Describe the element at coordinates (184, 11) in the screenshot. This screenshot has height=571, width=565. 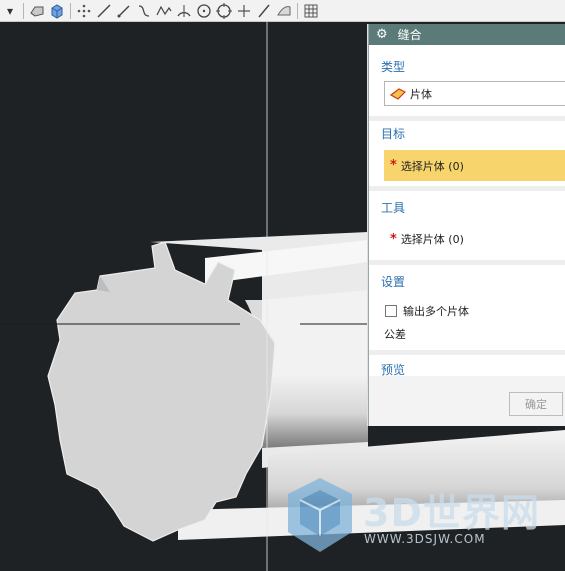
I see `arc-icon` at that location.